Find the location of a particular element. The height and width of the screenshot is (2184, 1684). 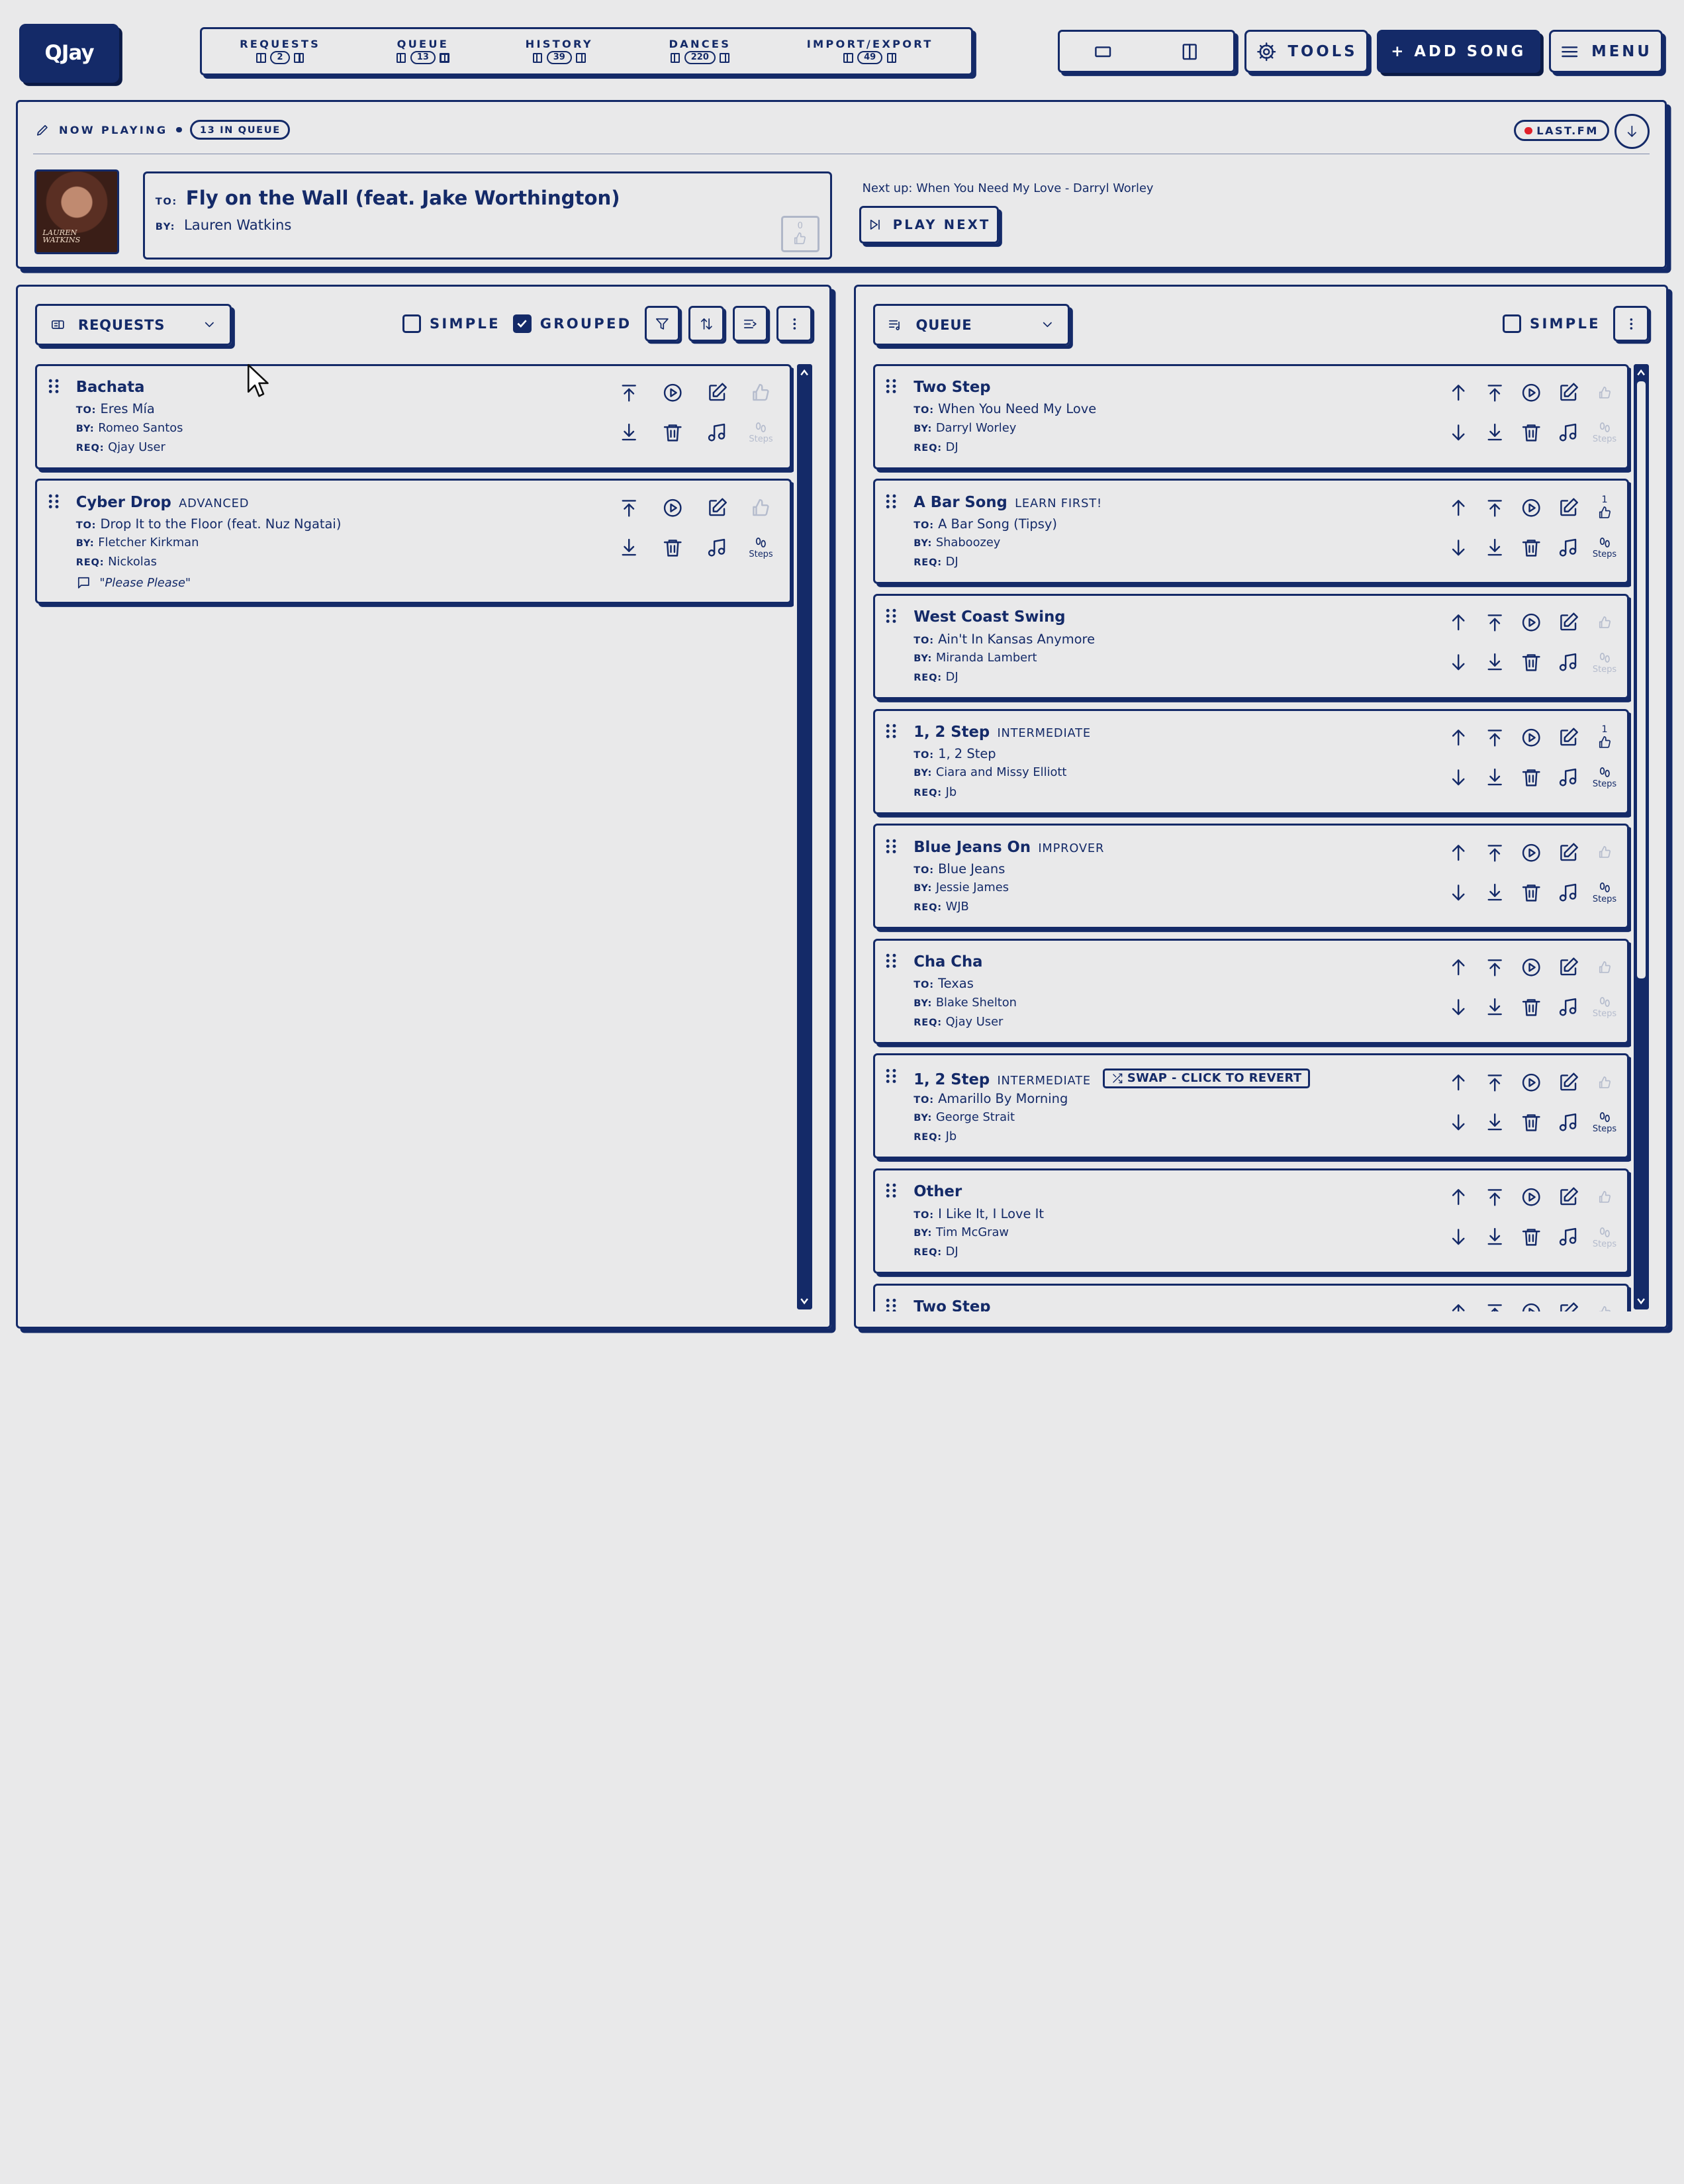

add-to-queue-button is located at coordinates (629, 548).